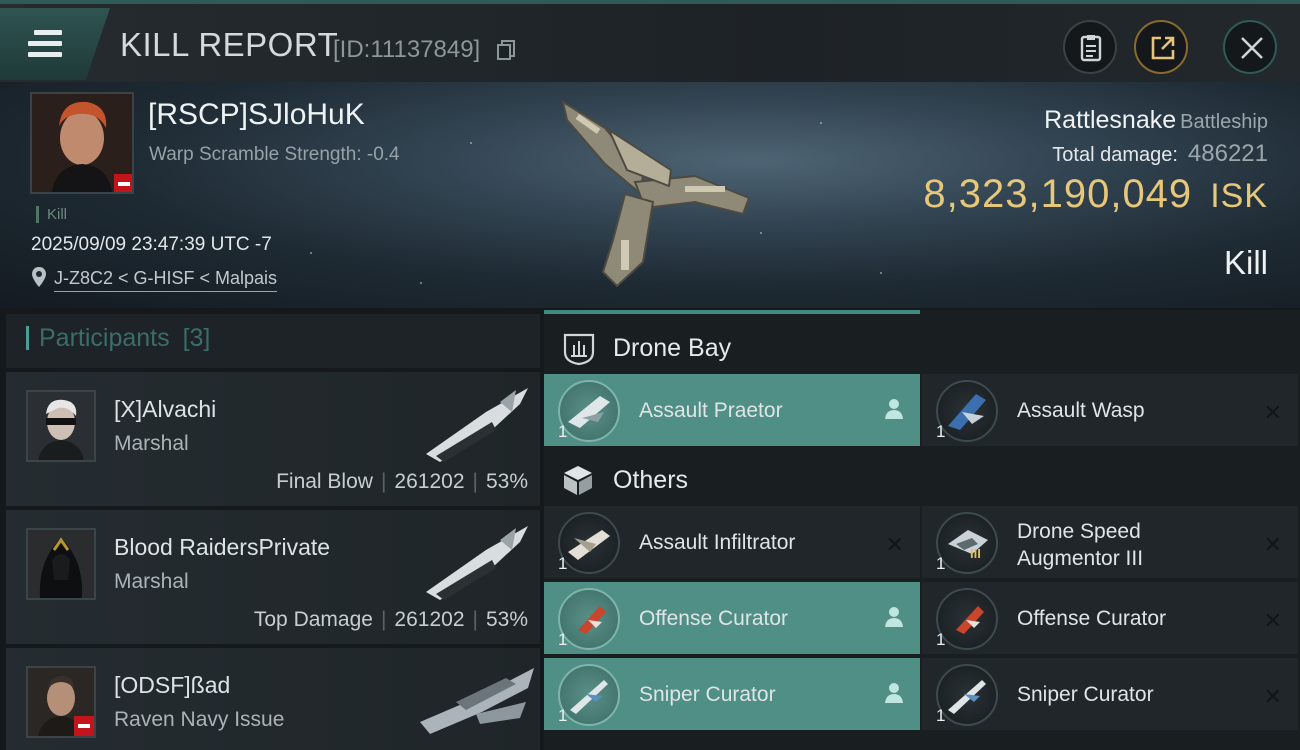 The width and height of the screenshot is (1300, 750). Describe the element at coordinates (711, 410) in the screenshot. I see `item-name: Assault Praetor` at that location.